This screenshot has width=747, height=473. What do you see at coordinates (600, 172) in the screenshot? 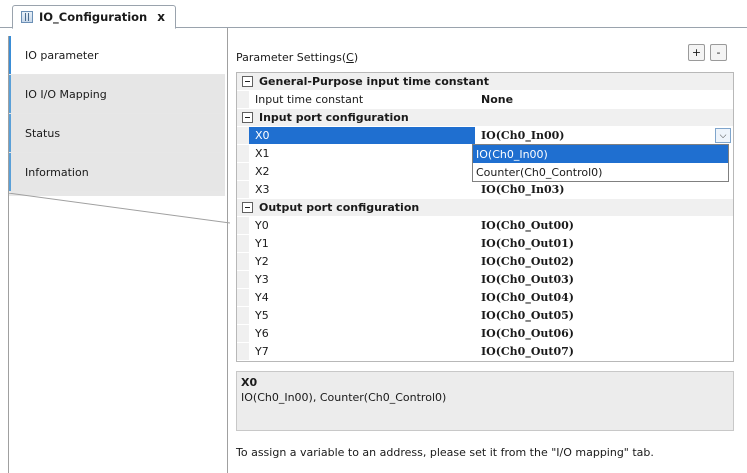
I see `dropdown-option-counter: Counter(Ch0_Control0)` at bounding box center [600, 172].